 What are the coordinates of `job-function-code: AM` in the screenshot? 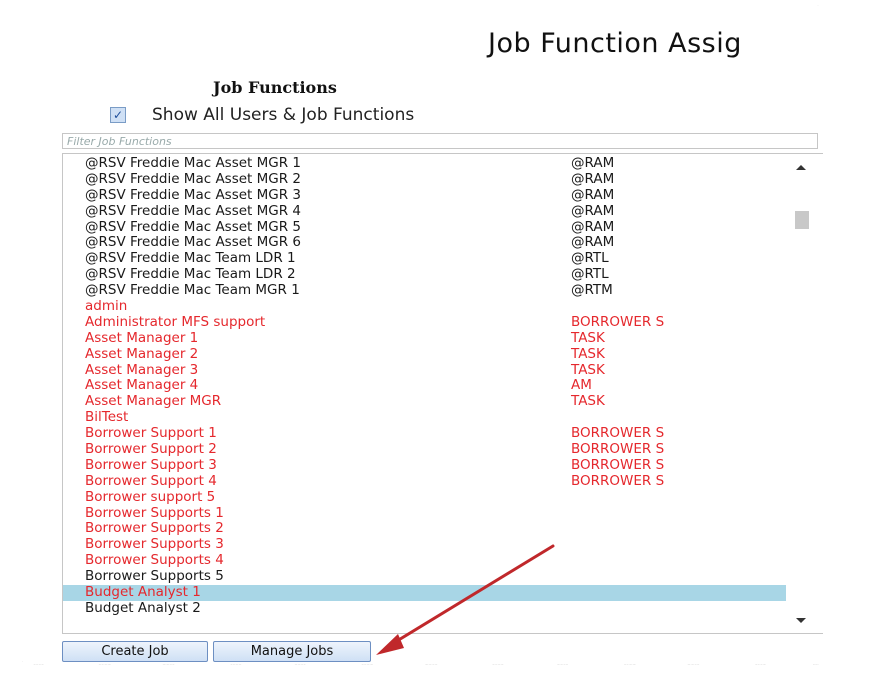 It's located at (581, 385).